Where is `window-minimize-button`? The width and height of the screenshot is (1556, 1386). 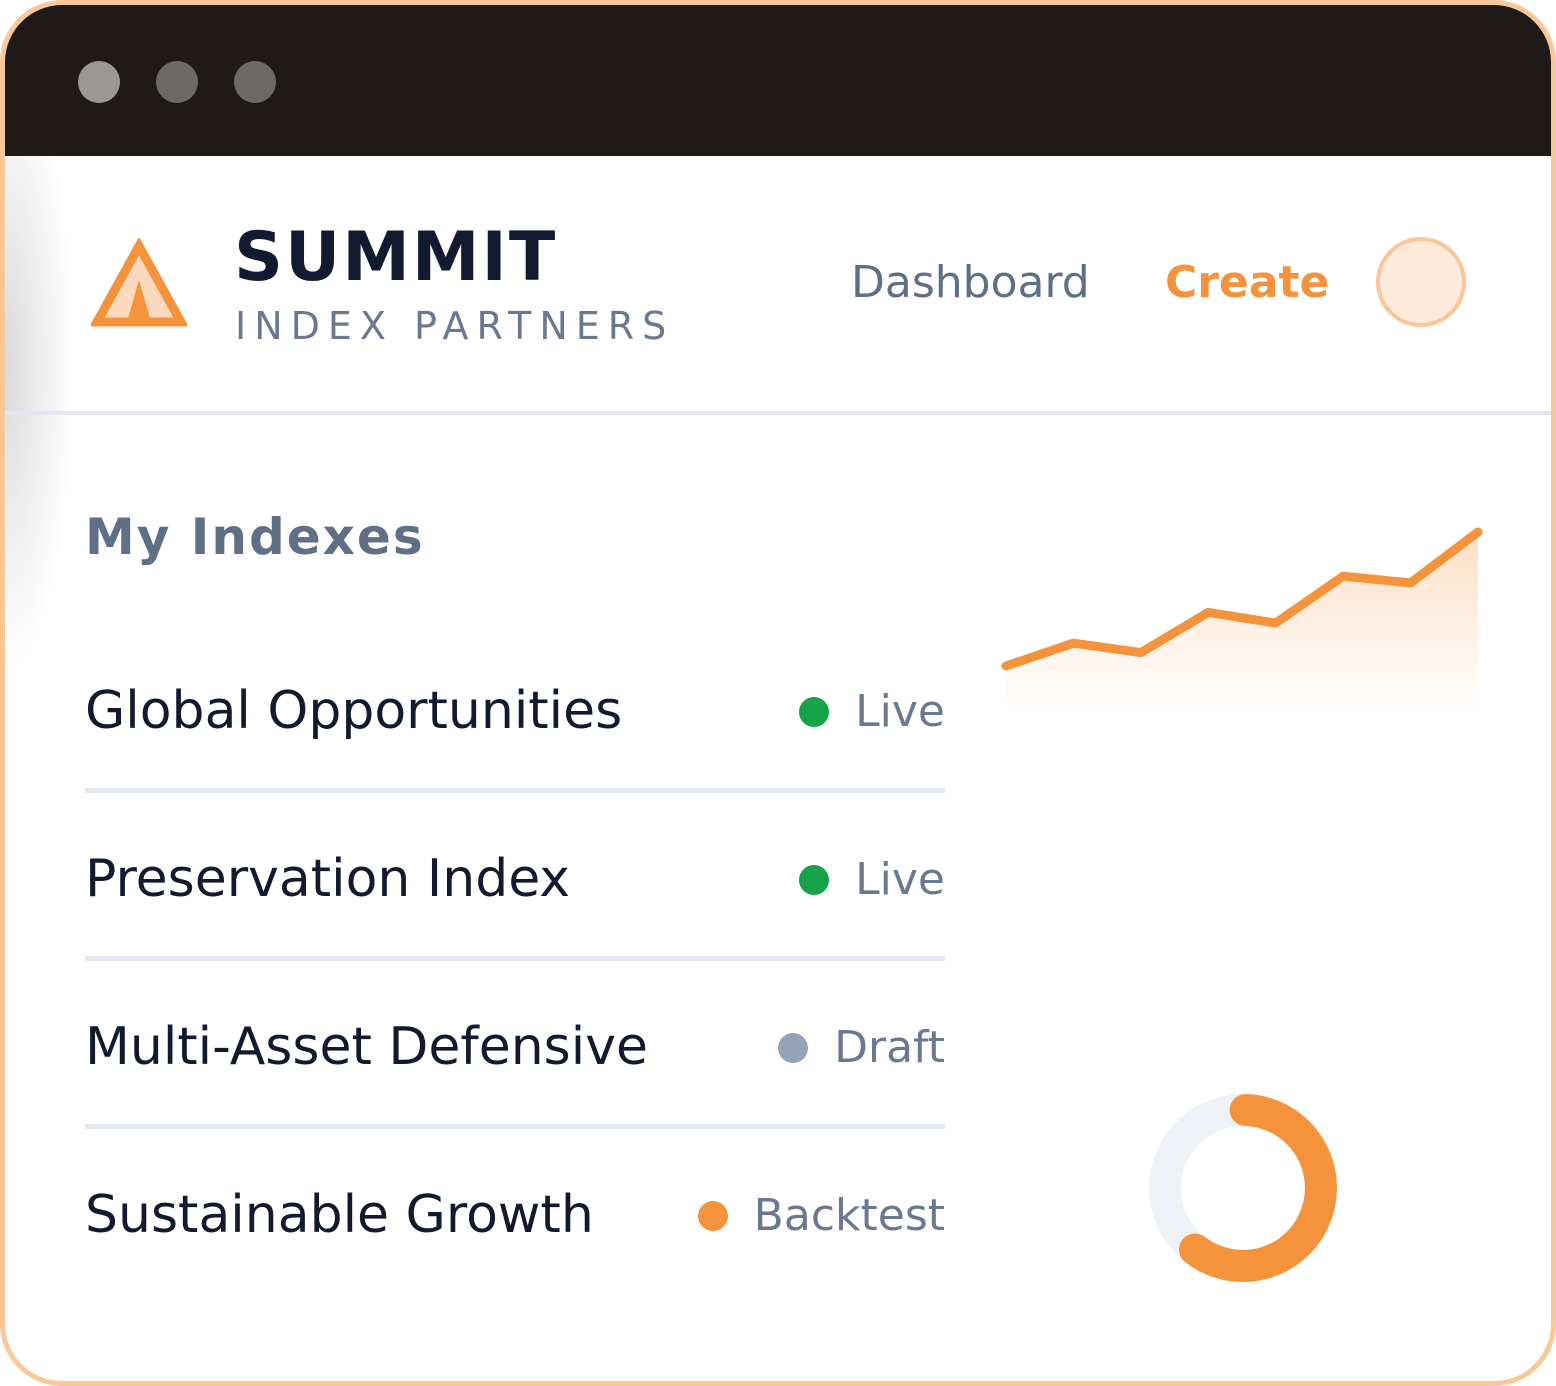 window-minimize-button is located at coordinates (177, 82).